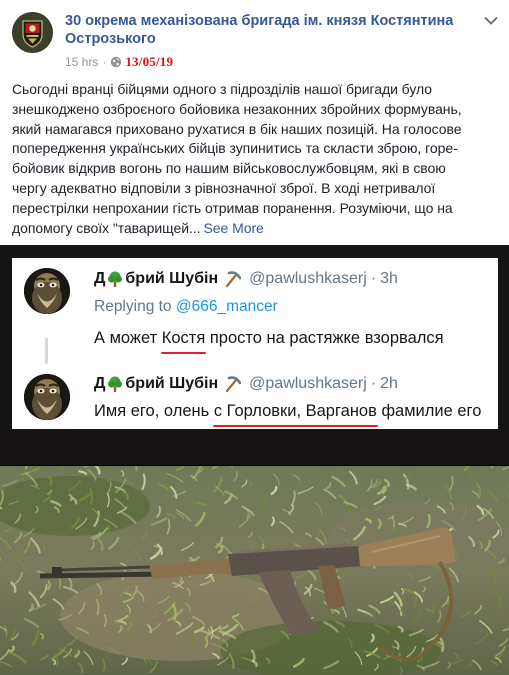  What do you see at coordinates (116, 62) in the screenshot?
I see `globe-icon` at bounding box center [116, 62].